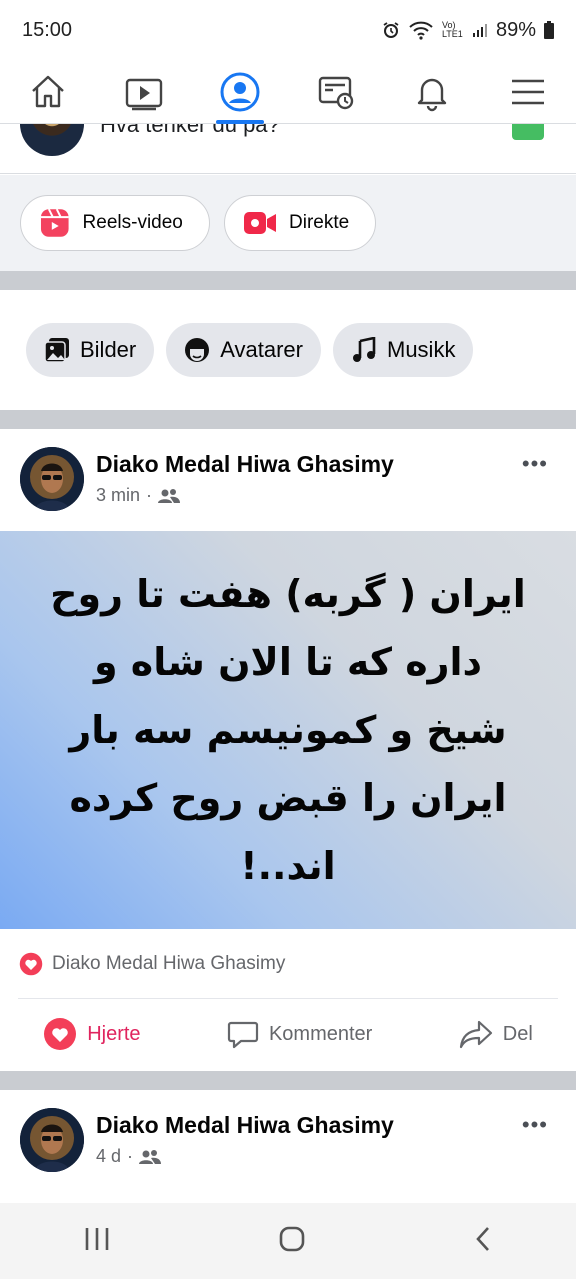 The image size is (576, 1279). What do you see at coordinates (47, 29) in the screenshot?
I see `status-time: 15:00` at bounding box center [47, 29].